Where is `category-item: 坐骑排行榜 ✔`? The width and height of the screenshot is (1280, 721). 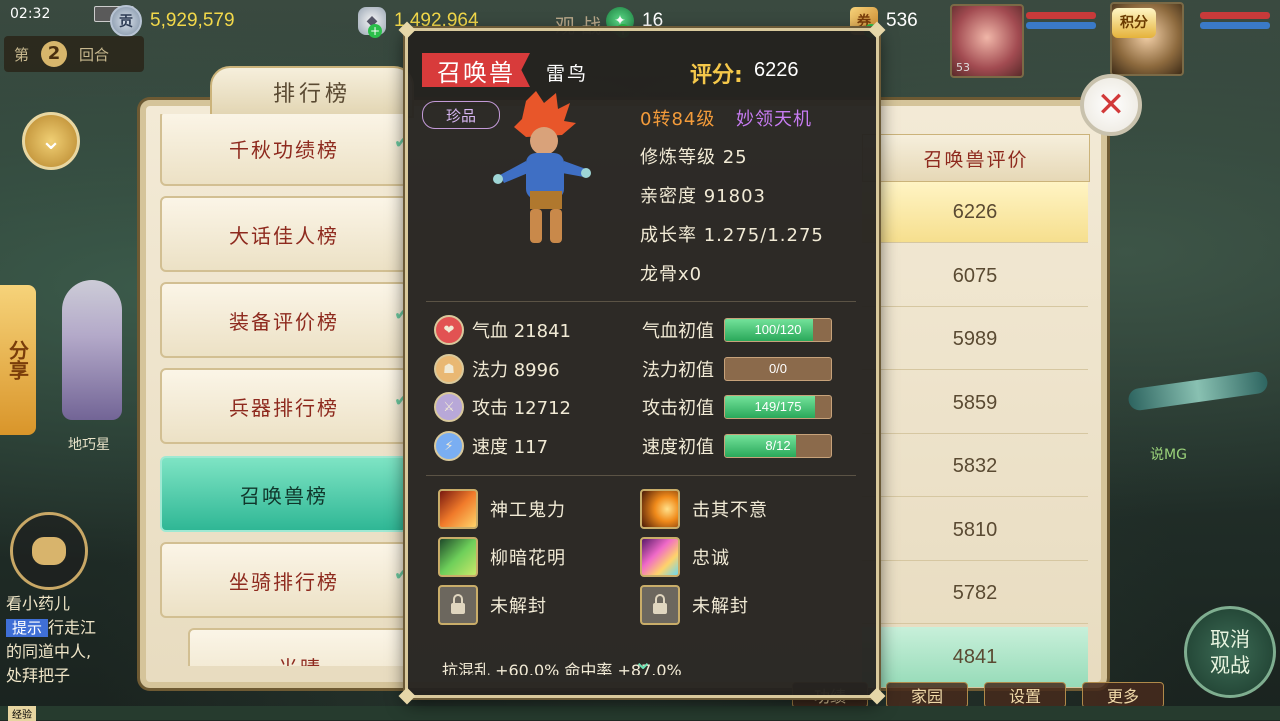 category-item: 坐骑排行榜 ✔ is located at coordinates (284, 580).